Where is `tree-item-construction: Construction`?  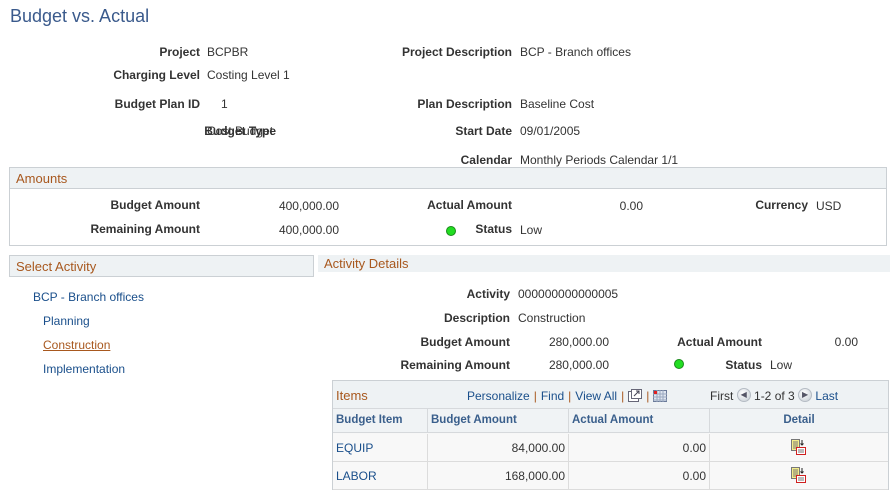 tree-item-construction: Construction is located at coordinates (76, 345).